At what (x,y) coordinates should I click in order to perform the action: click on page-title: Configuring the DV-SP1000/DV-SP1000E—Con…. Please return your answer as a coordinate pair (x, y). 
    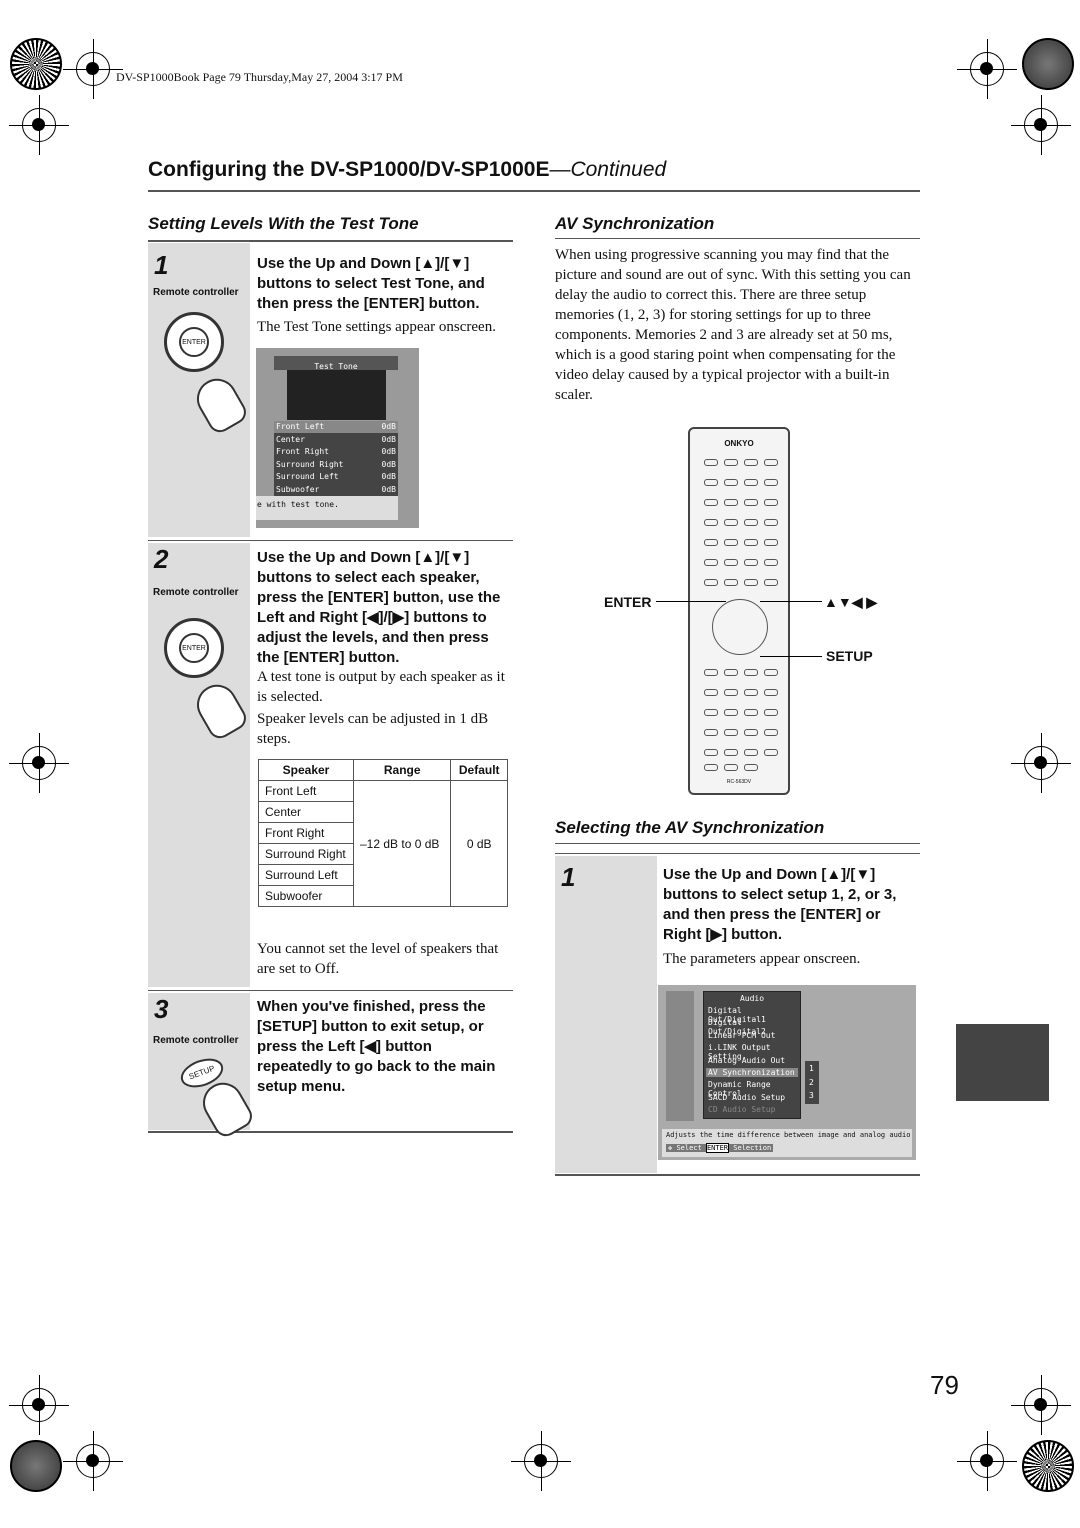
    Looking at the image, I should click on (407, 169).